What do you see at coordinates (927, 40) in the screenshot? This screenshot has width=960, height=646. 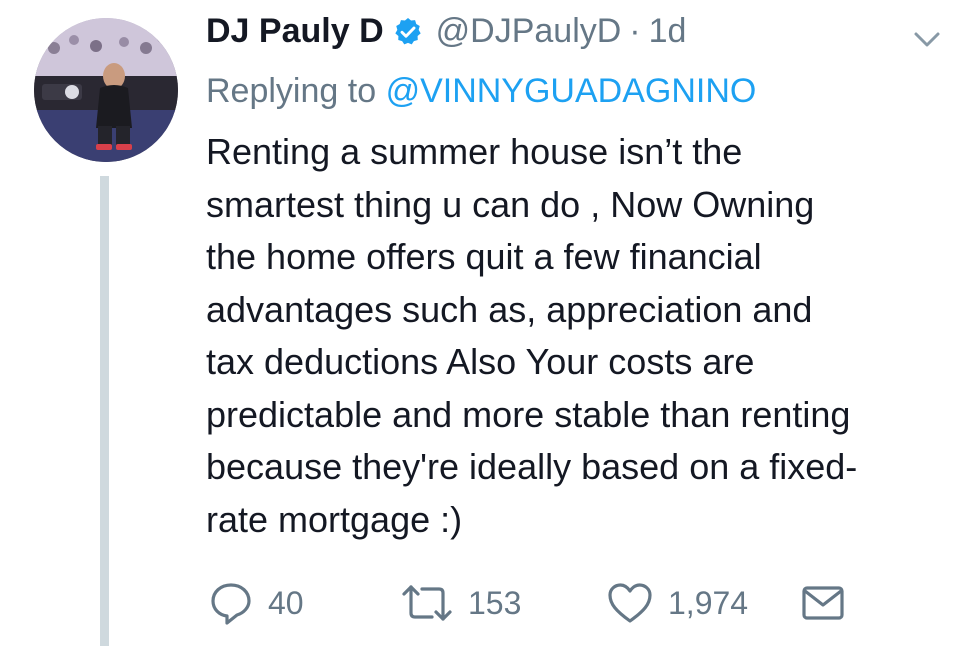 I see `chevron-down-icon` at bounding box center [927, 40].